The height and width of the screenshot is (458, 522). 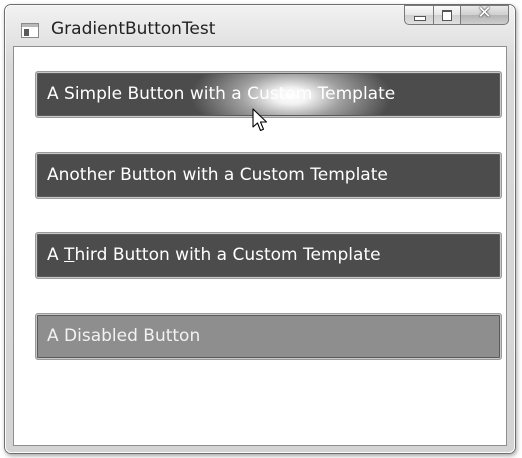 What do you see at coordinates (260, 120) in the screenshot?
I see `mouse-pointer-icon` at bounding box center [260, 120].